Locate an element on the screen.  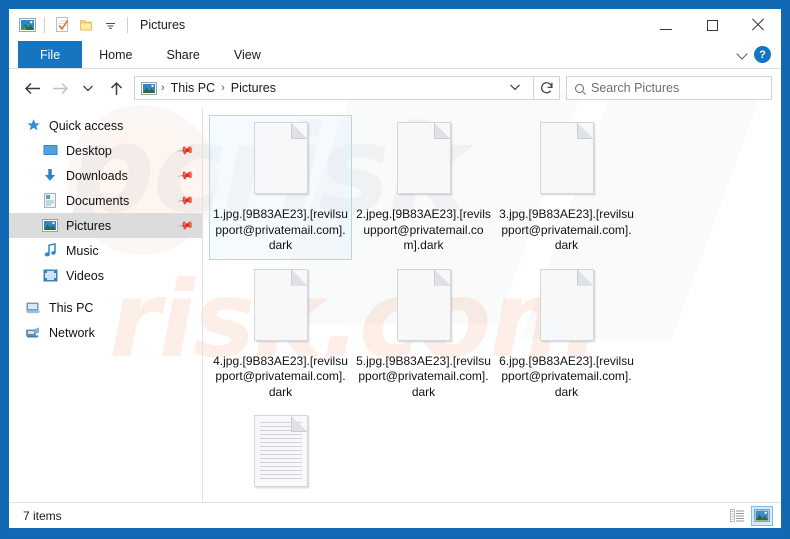
text-document-icon is located at coordinates (281, 453).